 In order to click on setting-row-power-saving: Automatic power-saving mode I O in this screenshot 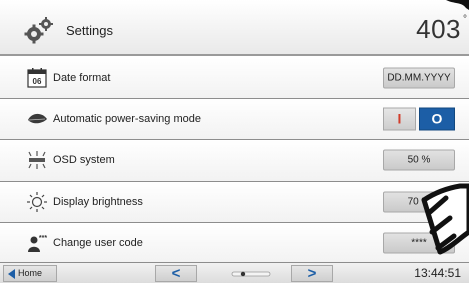, I will do `click(234, 120)`.